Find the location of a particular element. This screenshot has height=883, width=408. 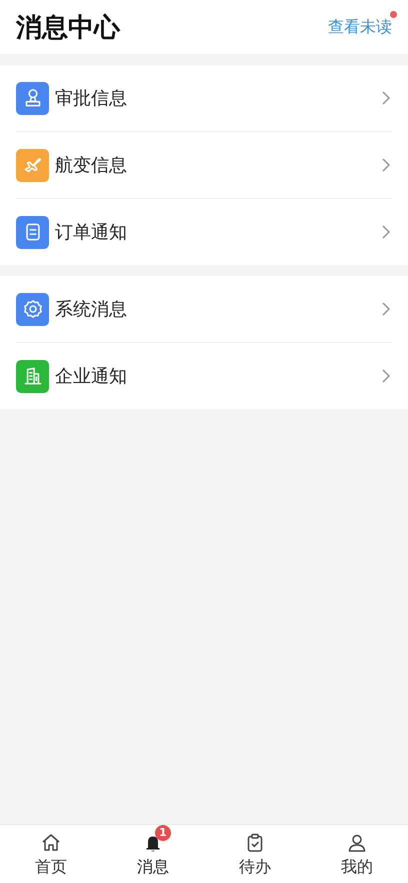

tab: 首页 is located at coordinates (51, 854).